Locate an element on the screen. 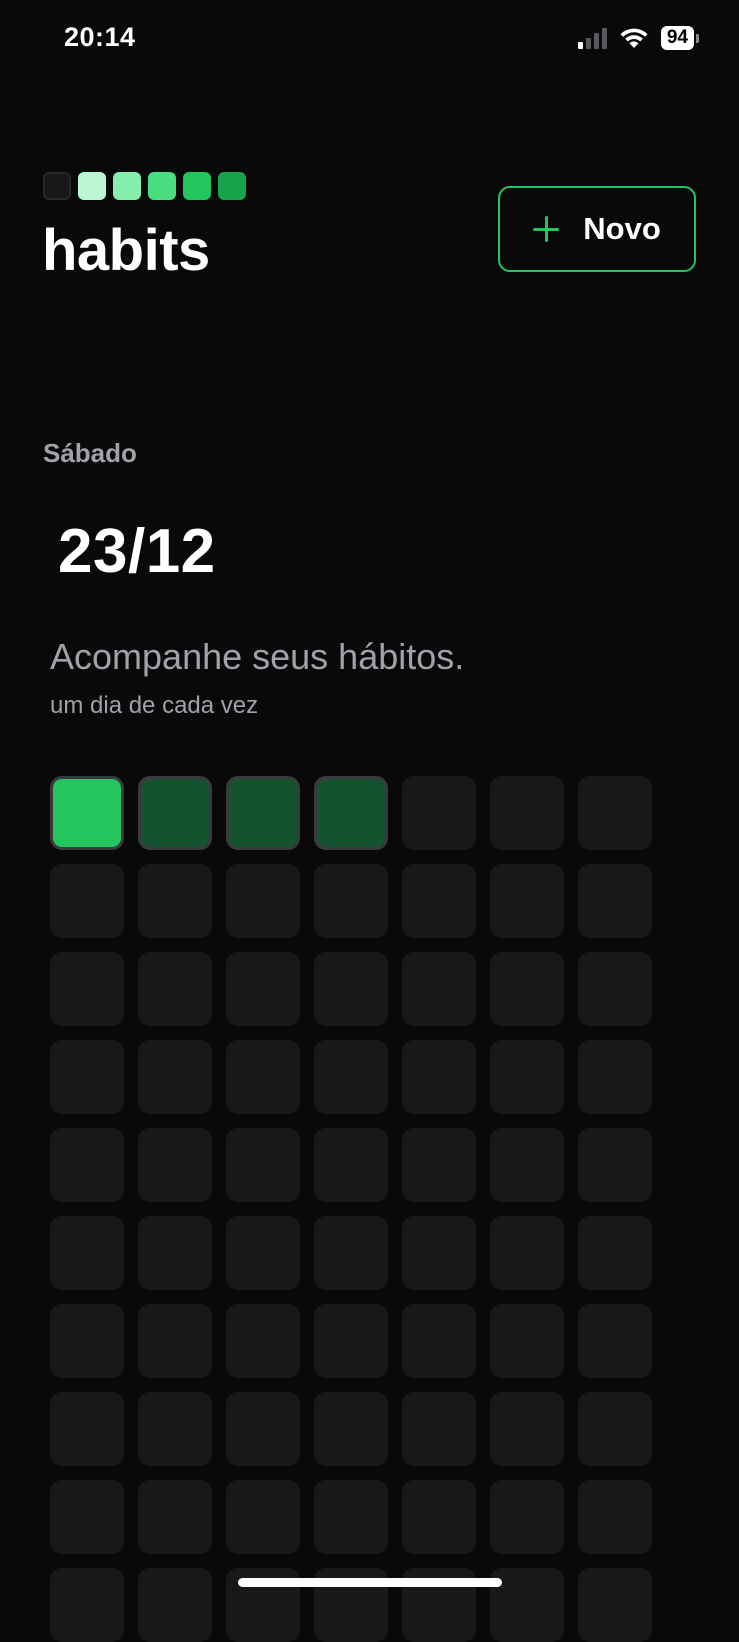 This screenshot has width=739, height=1642. logo is located at coordinates (144, 186).